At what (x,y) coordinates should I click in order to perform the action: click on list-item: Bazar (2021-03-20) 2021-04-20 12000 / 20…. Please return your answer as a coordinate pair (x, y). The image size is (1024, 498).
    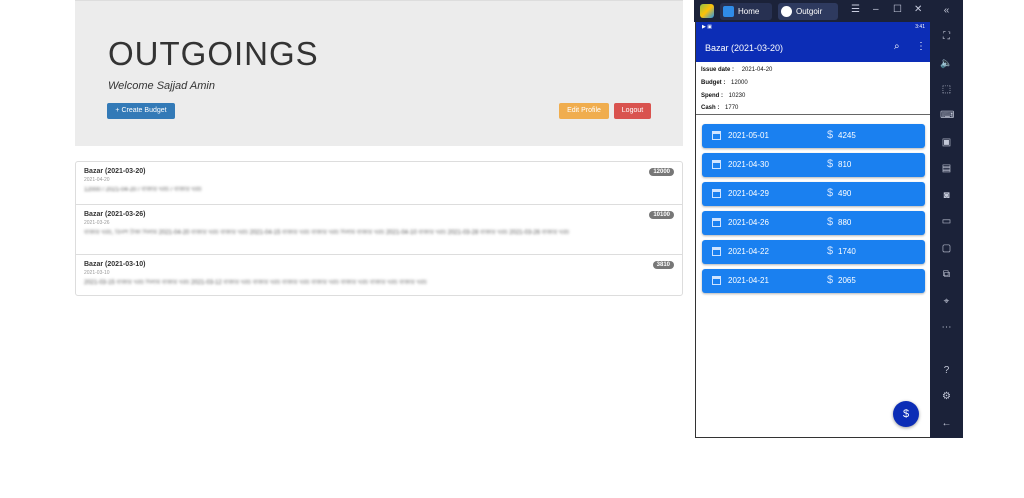
    Looking at the image, I should click on (379, 183).